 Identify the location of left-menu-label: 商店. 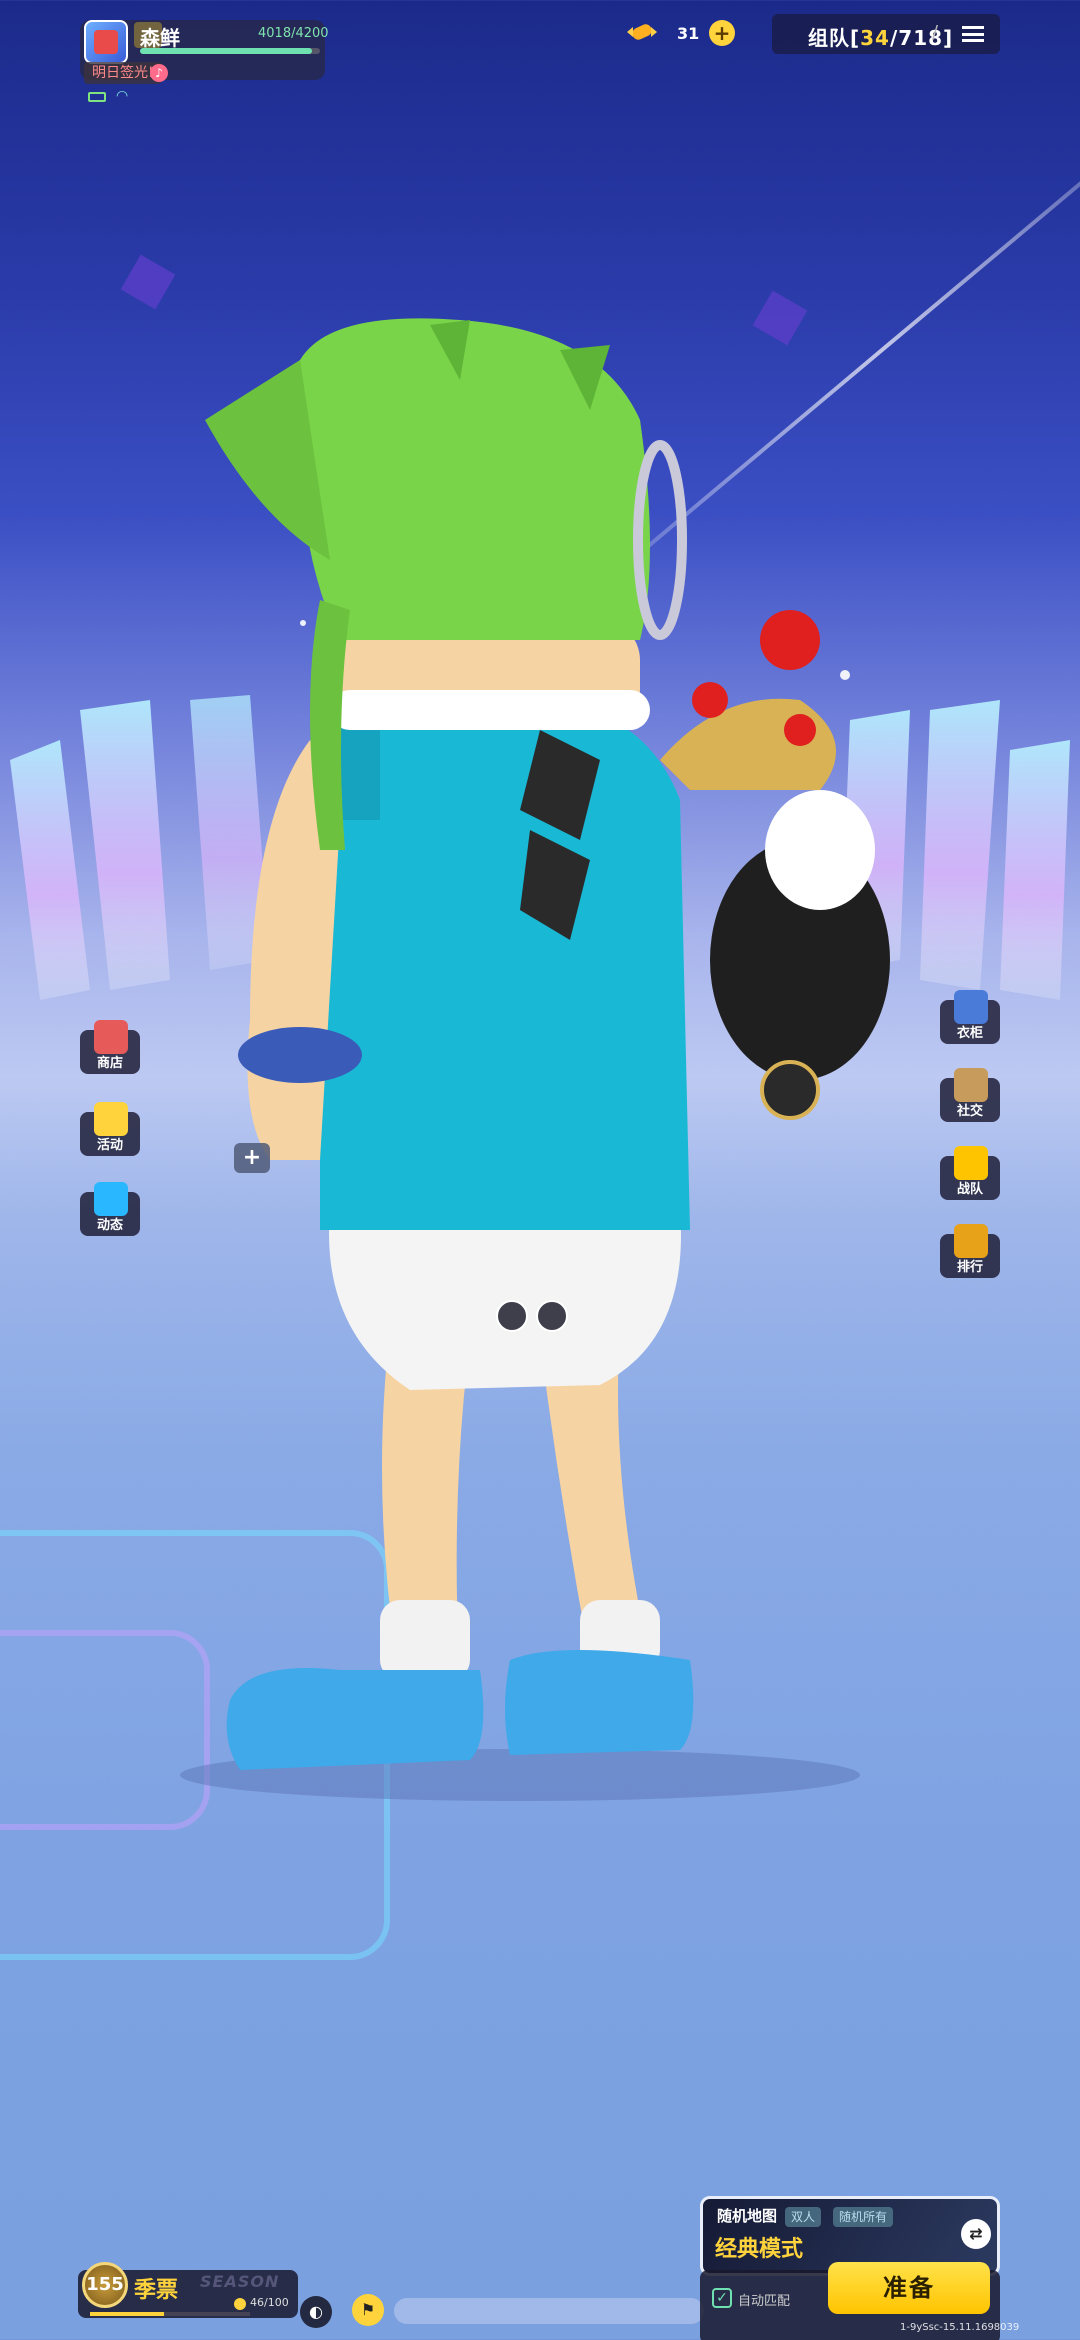
(109, 1063).